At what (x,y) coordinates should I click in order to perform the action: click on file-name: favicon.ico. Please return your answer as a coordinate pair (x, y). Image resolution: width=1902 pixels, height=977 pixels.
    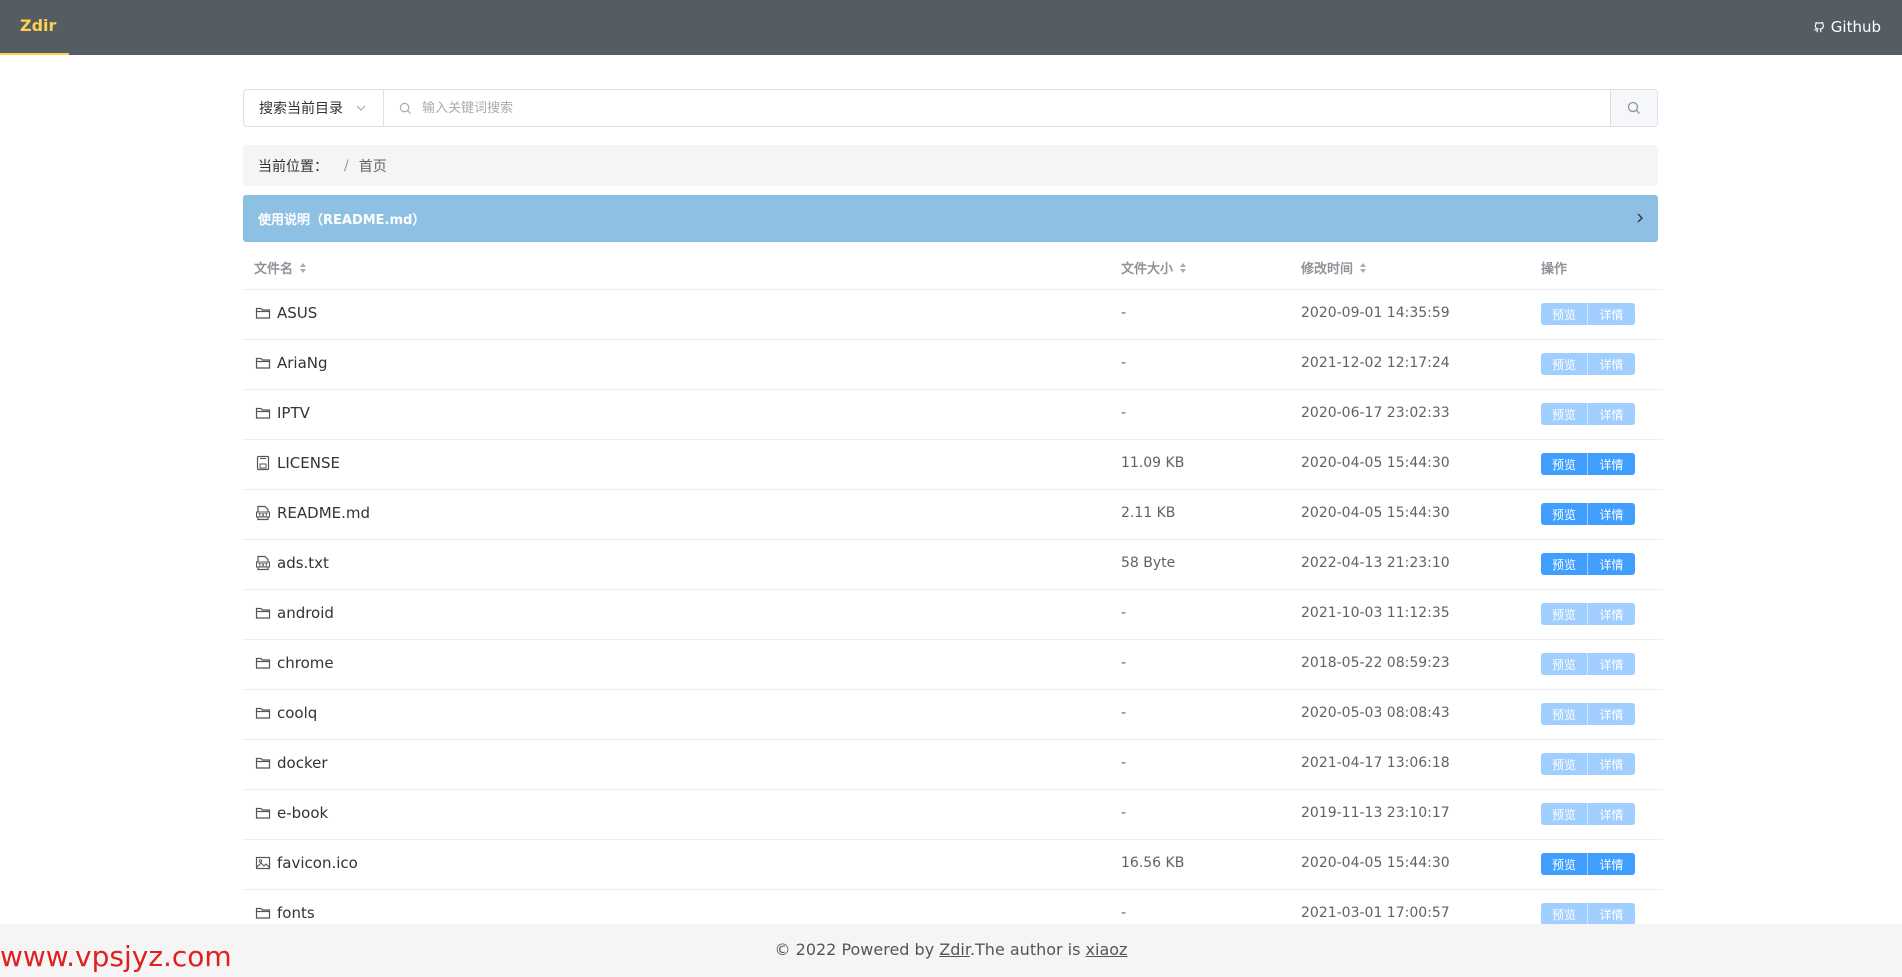
    Looking at the image, I should click on (317, 863).